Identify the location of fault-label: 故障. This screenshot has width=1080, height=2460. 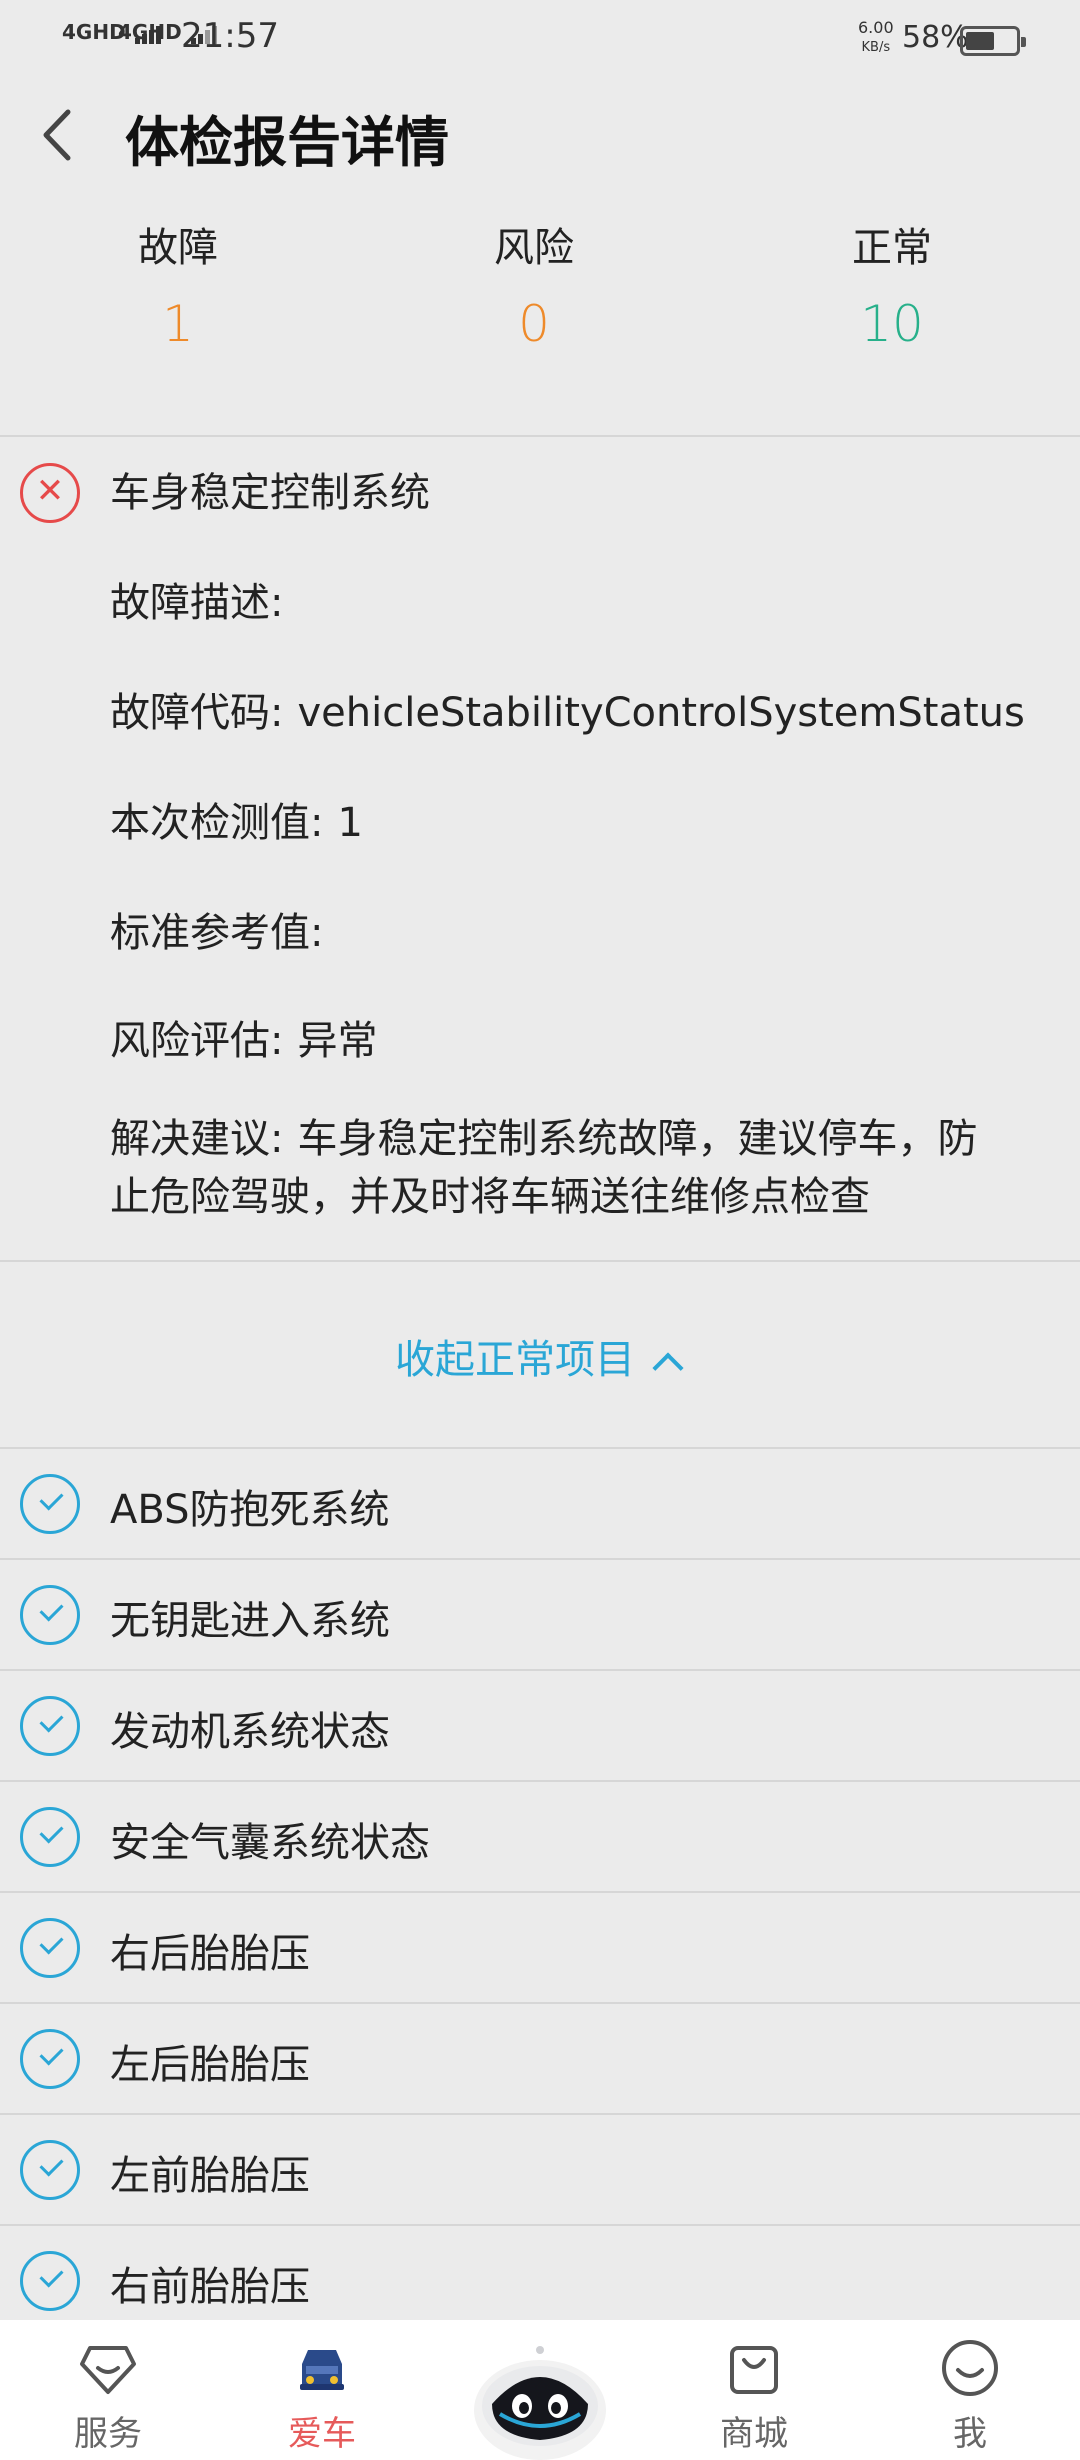
(178, 248).